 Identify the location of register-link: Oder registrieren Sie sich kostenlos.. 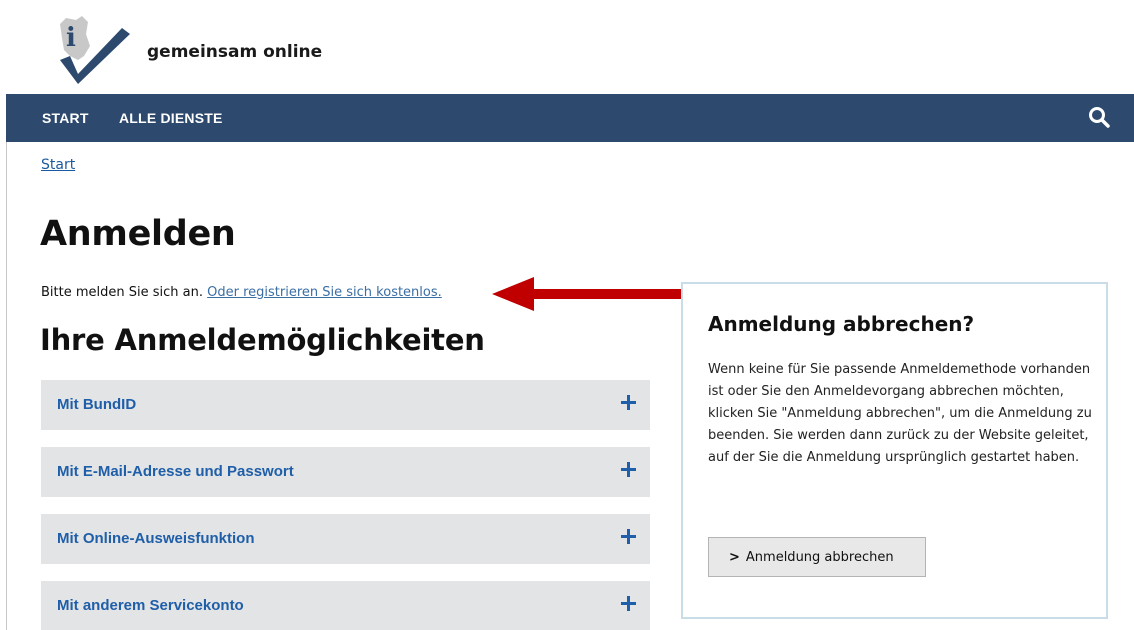
(324, 292).